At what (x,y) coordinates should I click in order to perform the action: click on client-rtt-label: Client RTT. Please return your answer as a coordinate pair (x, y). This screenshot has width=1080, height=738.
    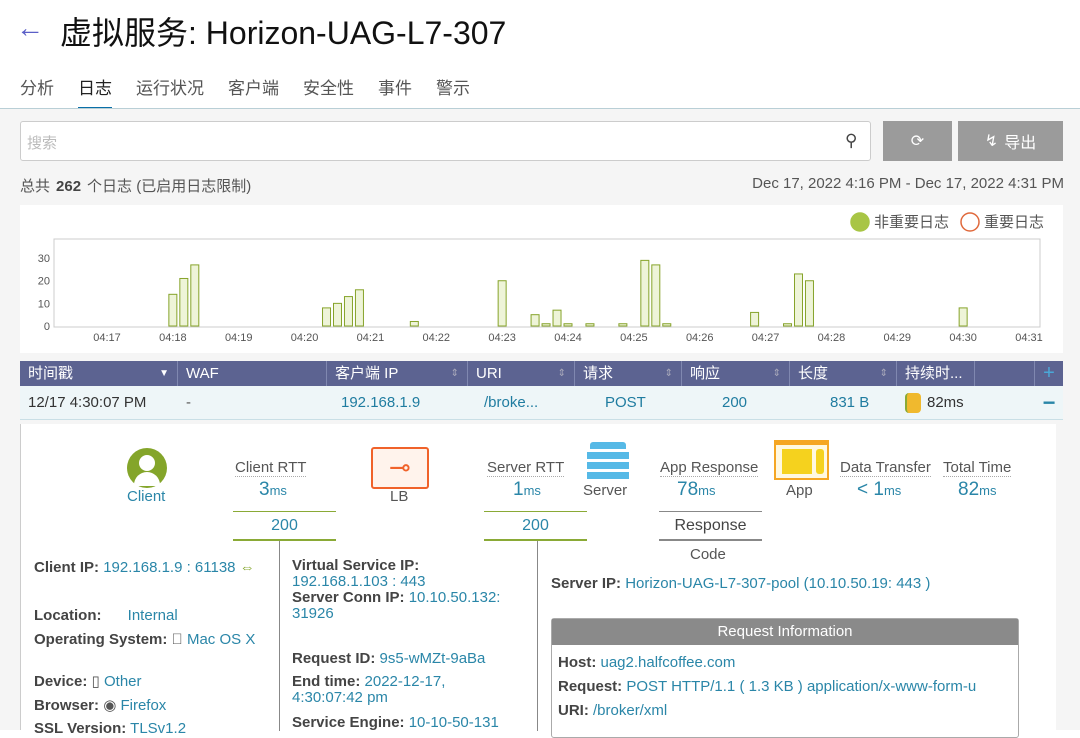
    Looking at the image, I should click on (271, 468).